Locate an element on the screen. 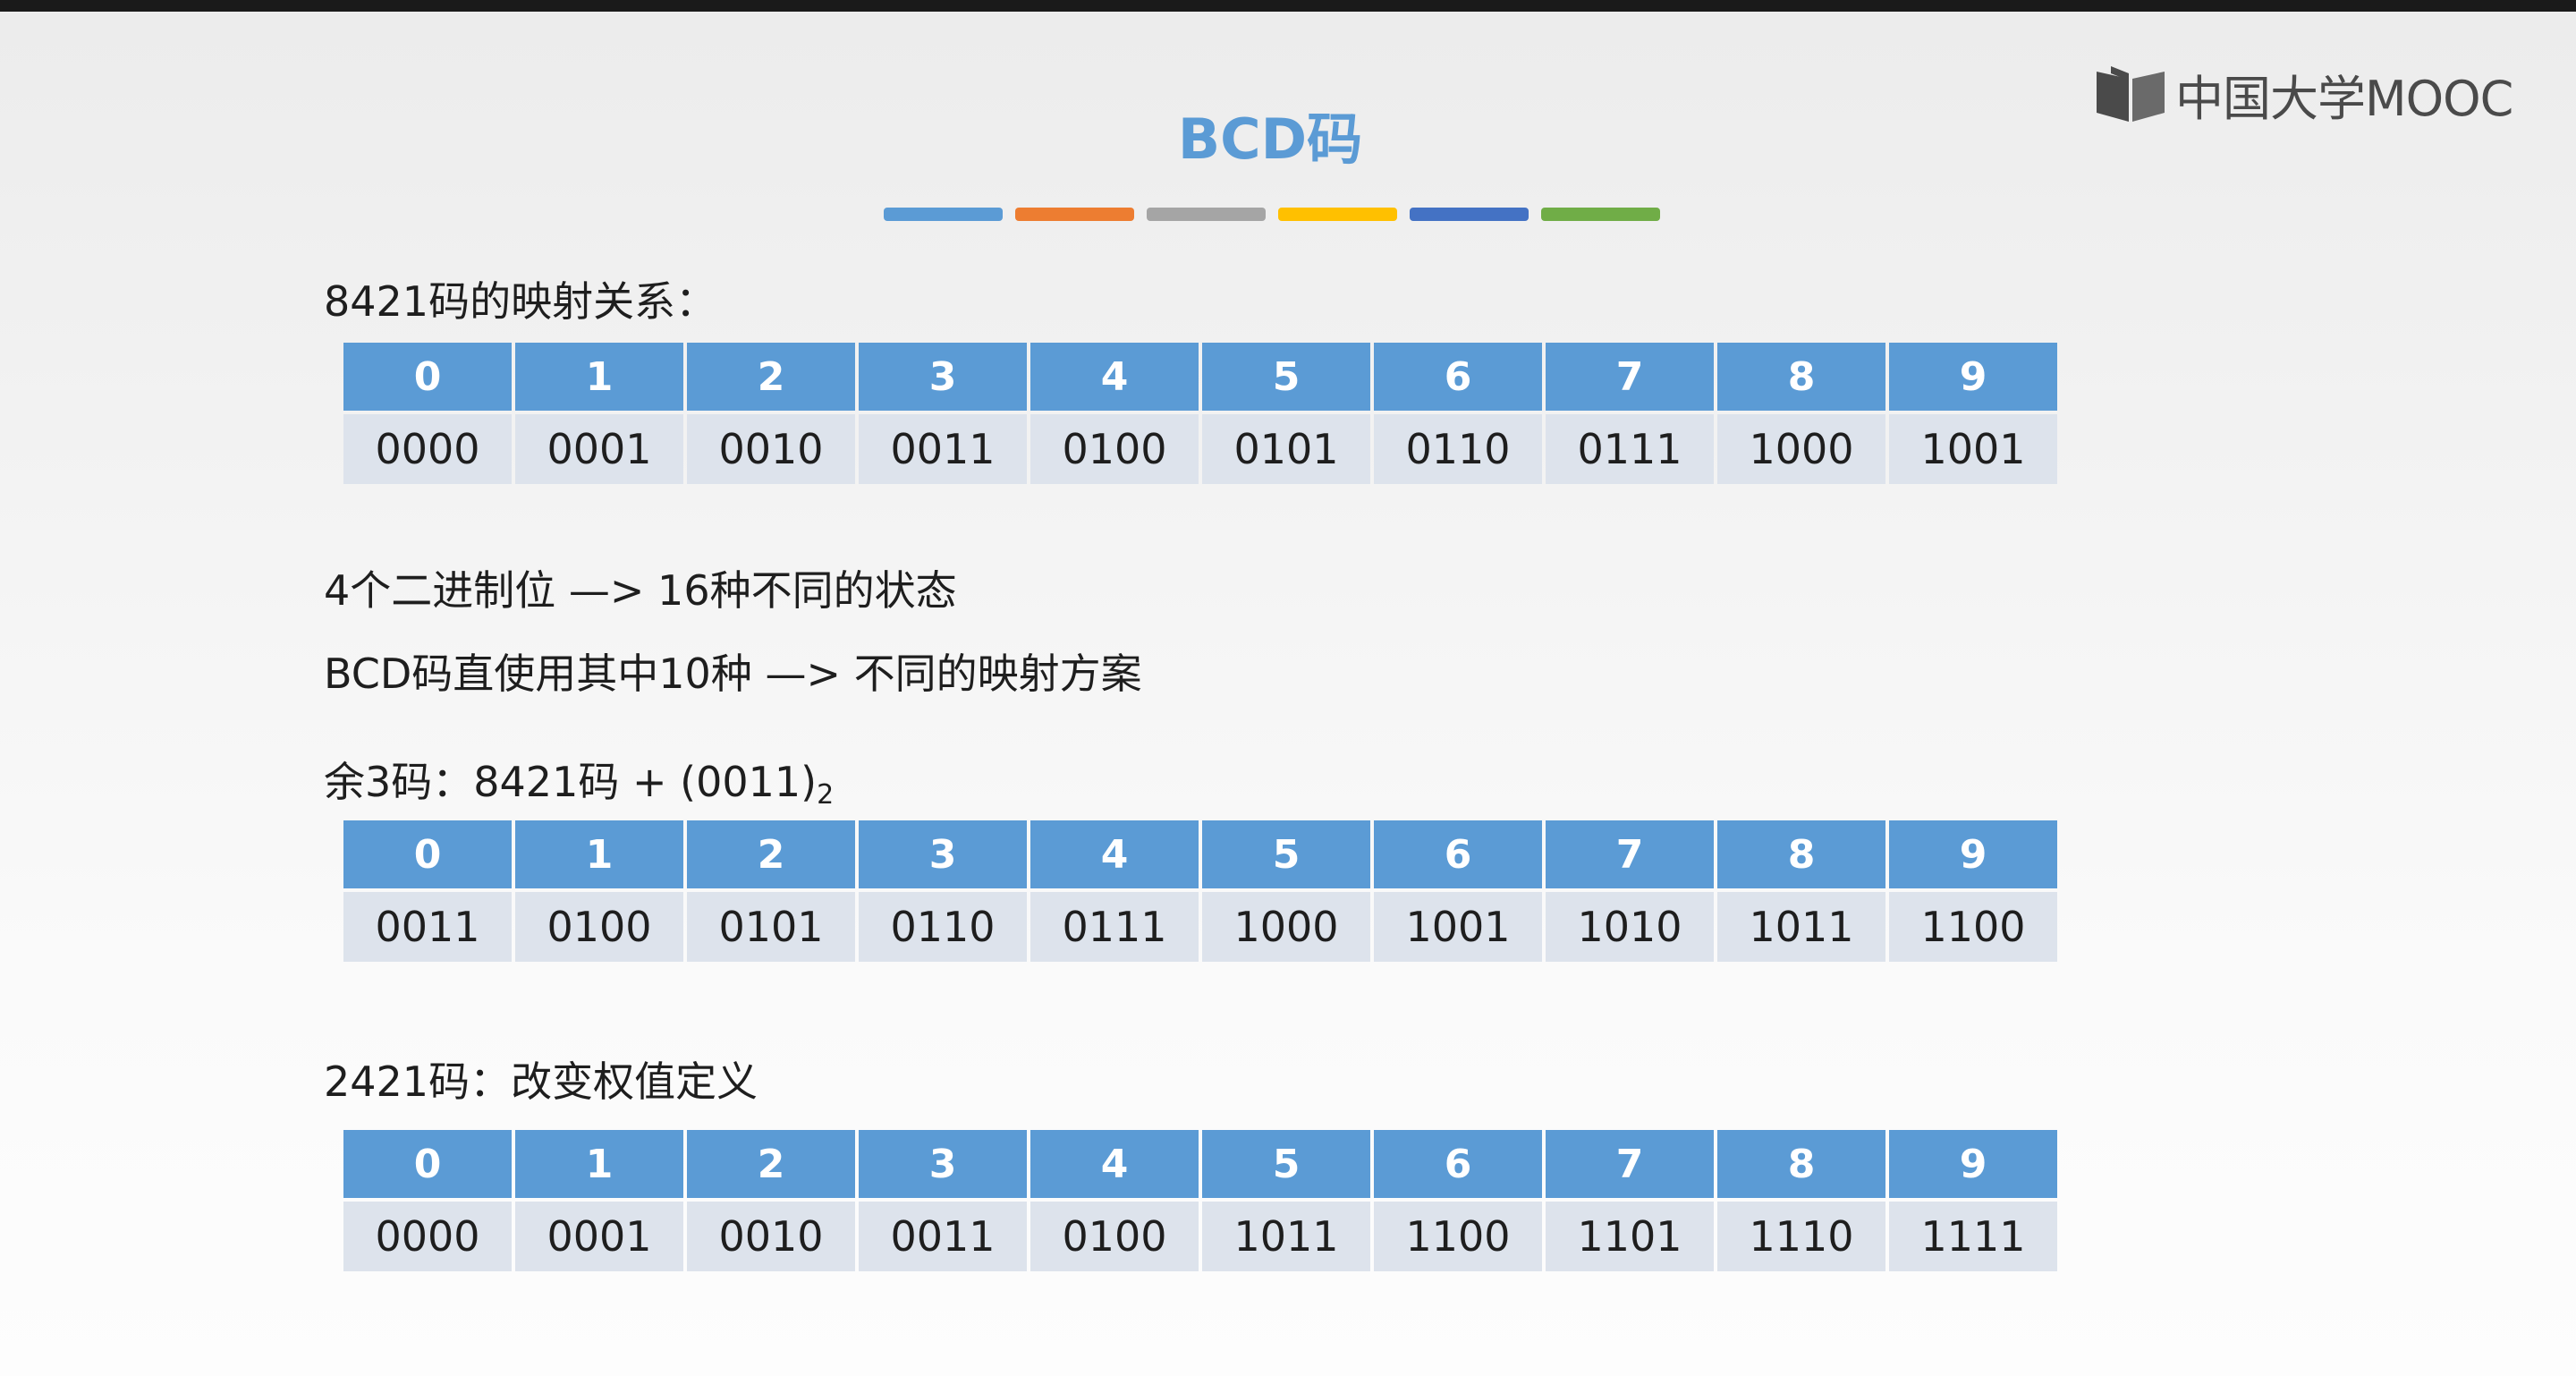 The width and height of the screenshot is (2576, 1376). section2-label-main: 余3码：8421码 + (0011) is located at coordinates (571, 782).